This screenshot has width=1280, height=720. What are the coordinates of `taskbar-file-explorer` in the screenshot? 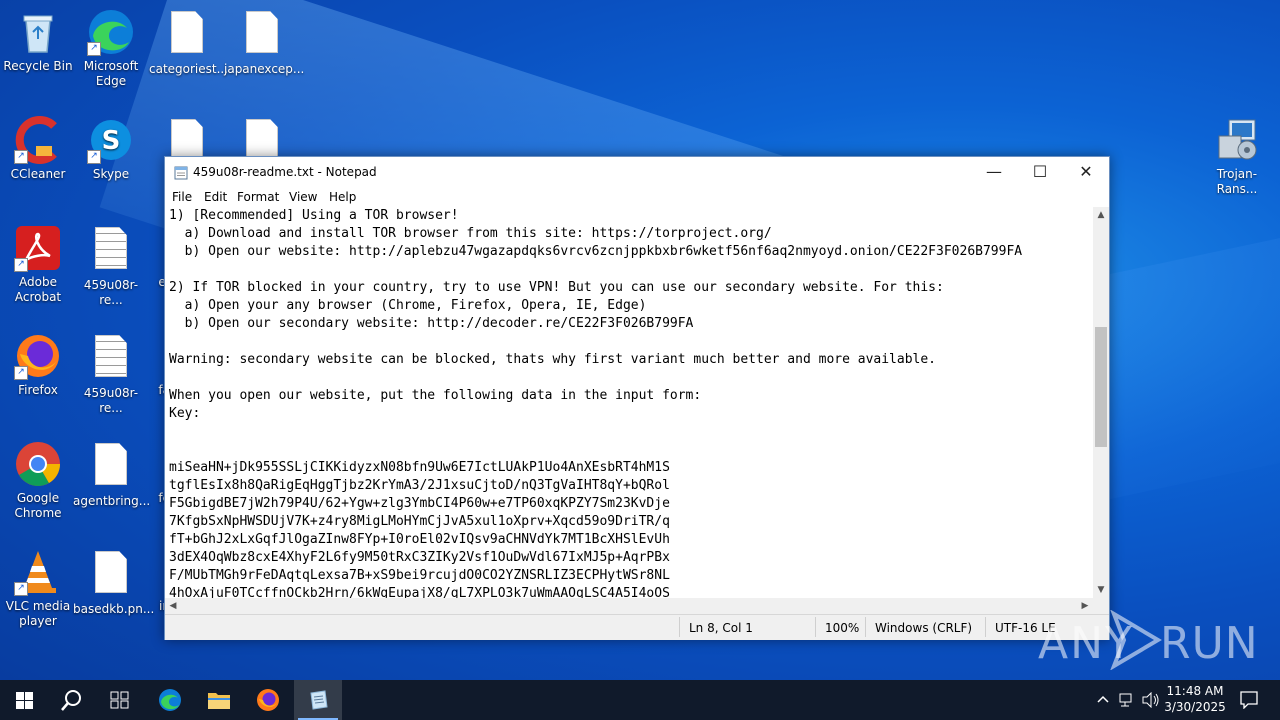 It's located at (219, 700).